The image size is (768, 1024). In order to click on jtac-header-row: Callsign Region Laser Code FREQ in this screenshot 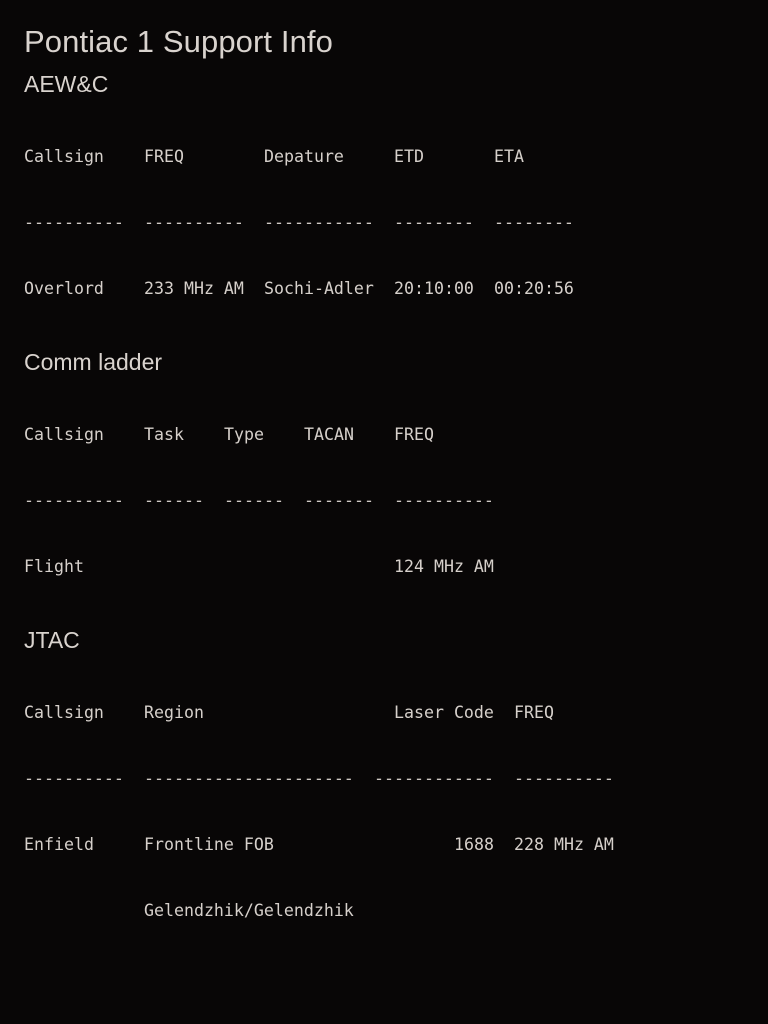, I will do `click(384, 713)`.